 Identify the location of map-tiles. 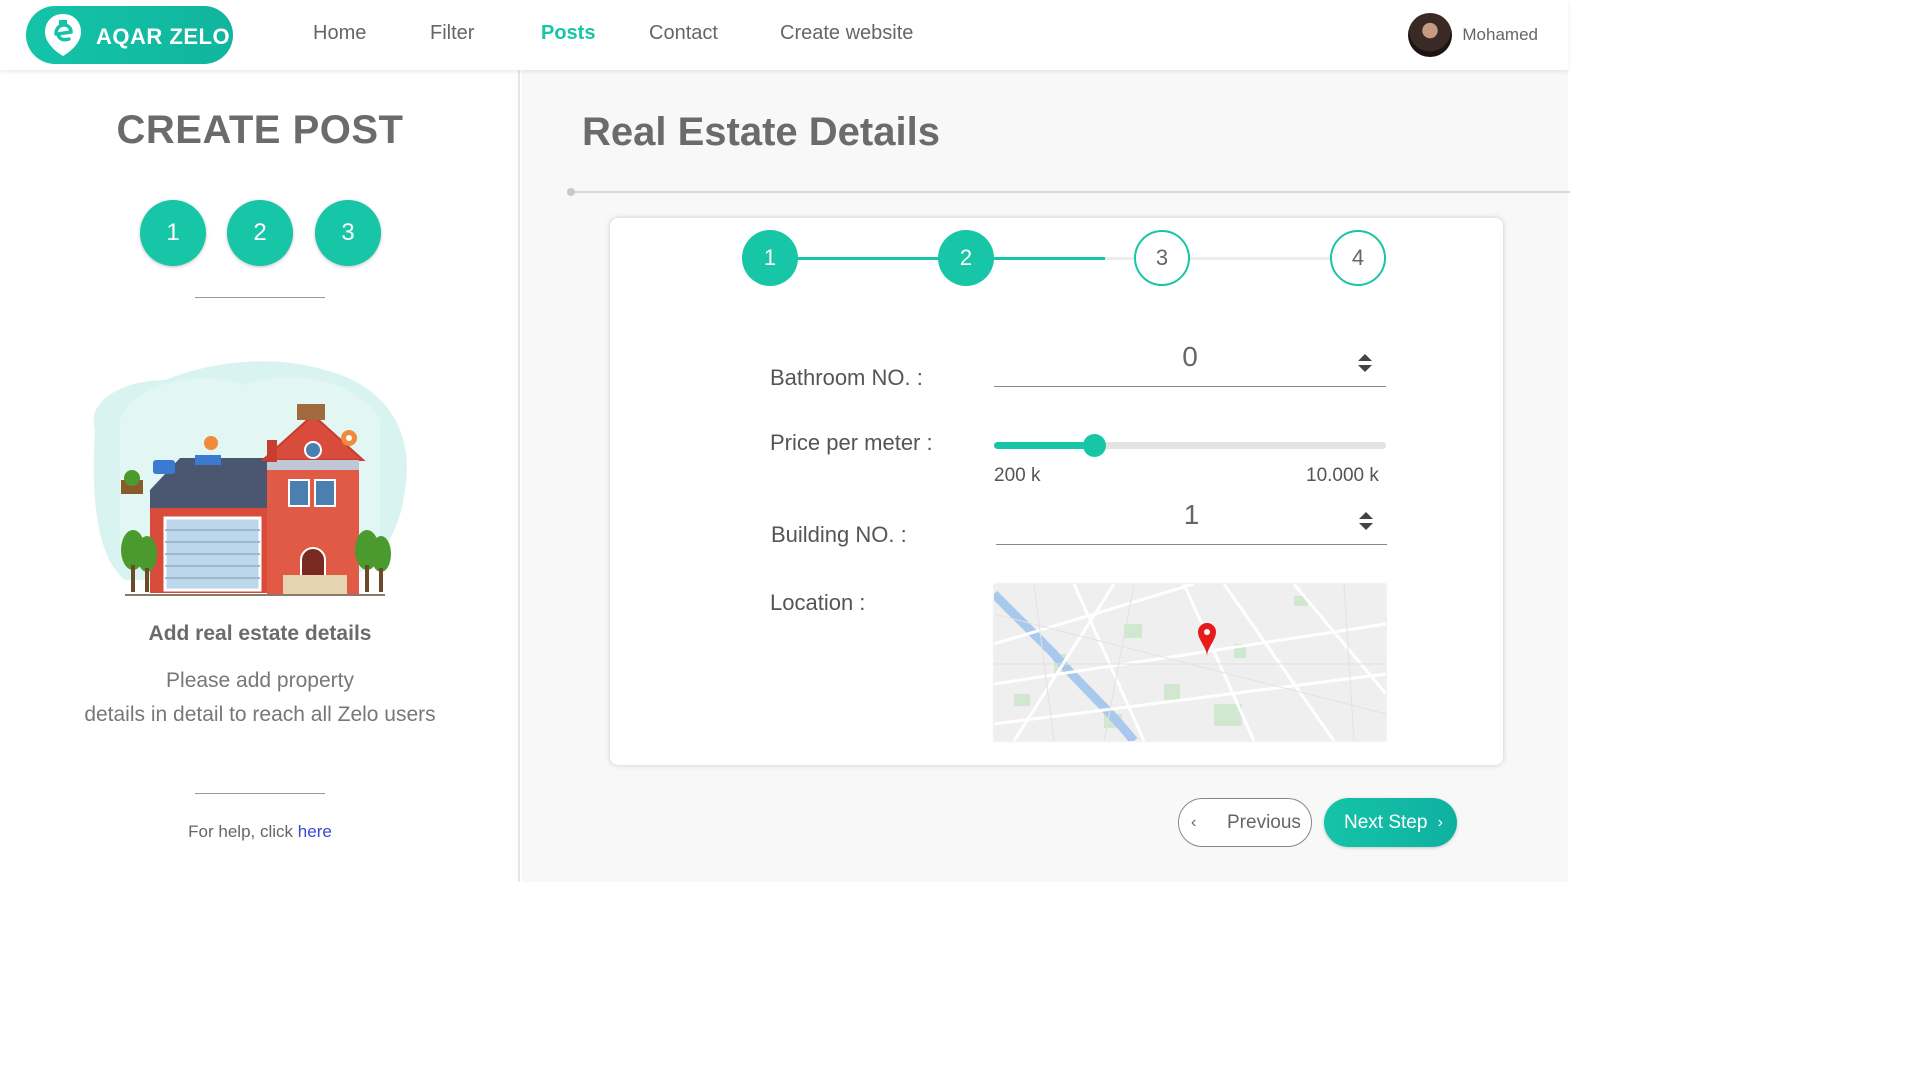
(1190, 662).